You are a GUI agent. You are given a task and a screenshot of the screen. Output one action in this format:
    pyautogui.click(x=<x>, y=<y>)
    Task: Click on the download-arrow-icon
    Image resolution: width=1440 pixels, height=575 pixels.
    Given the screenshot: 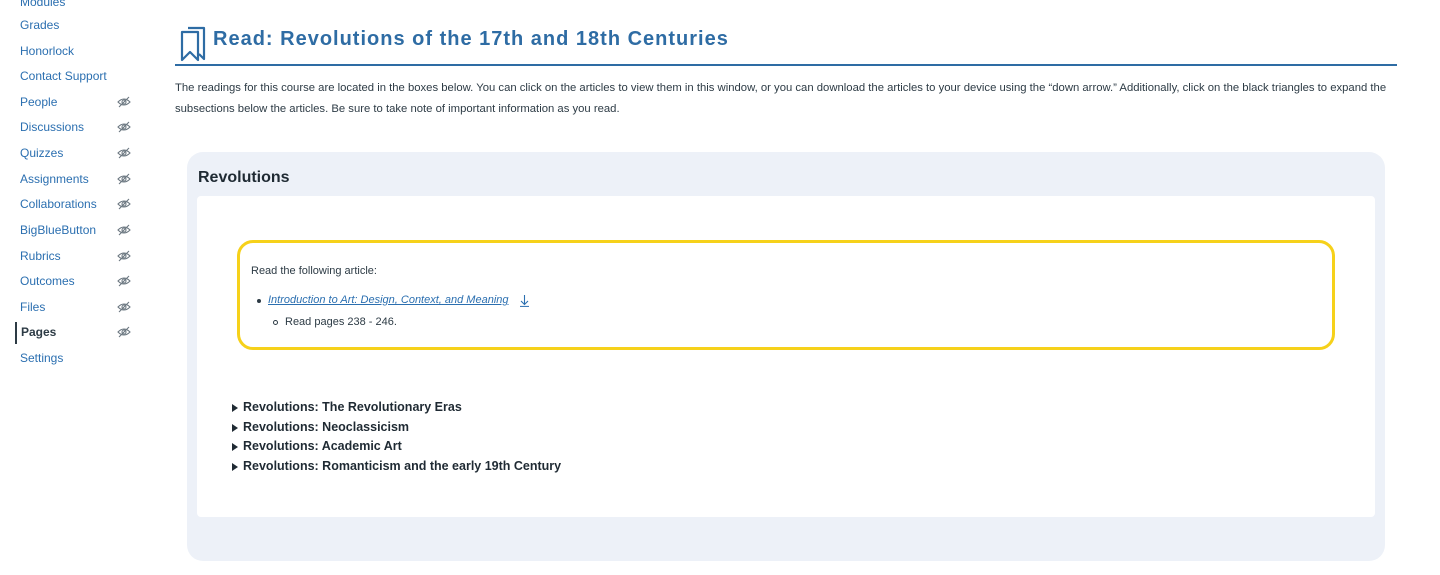 What is the action you would take?
    pyautogui.click(x=524, y=300)
    